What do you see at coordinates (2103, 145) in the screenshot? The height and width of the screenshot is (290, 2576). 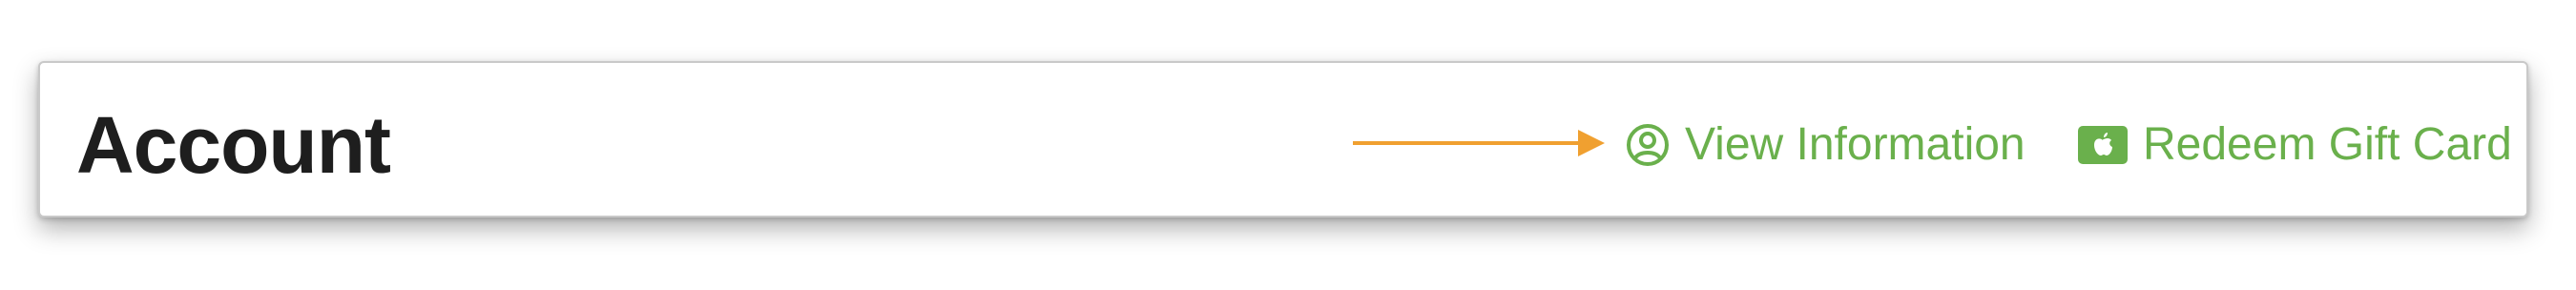 I see `apple-gift-card-icon` at bounding box center [2103, 145].